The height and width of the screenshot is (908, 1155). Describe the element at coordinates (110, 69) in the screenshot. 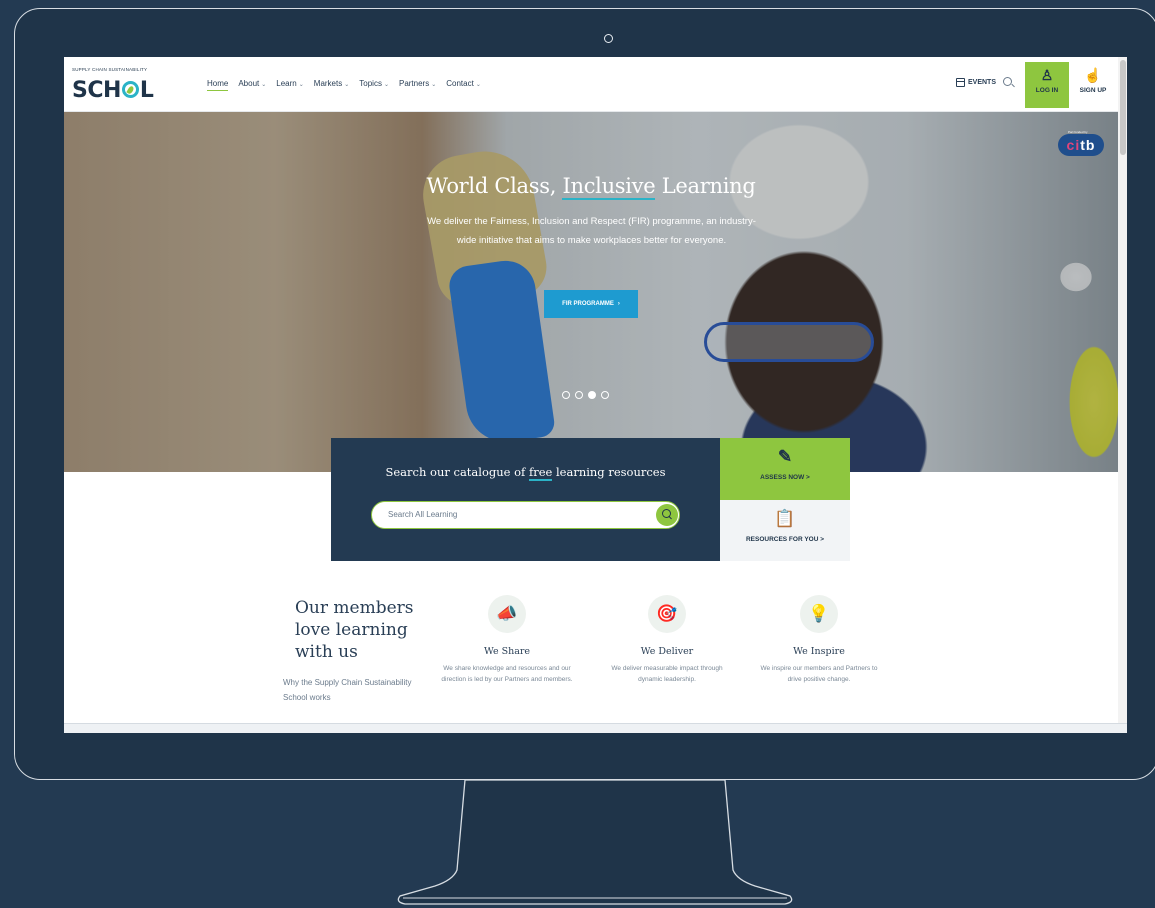

I see `logo-tagline: SUPPLY CHAIN SUSTAINABILITY` at that location.